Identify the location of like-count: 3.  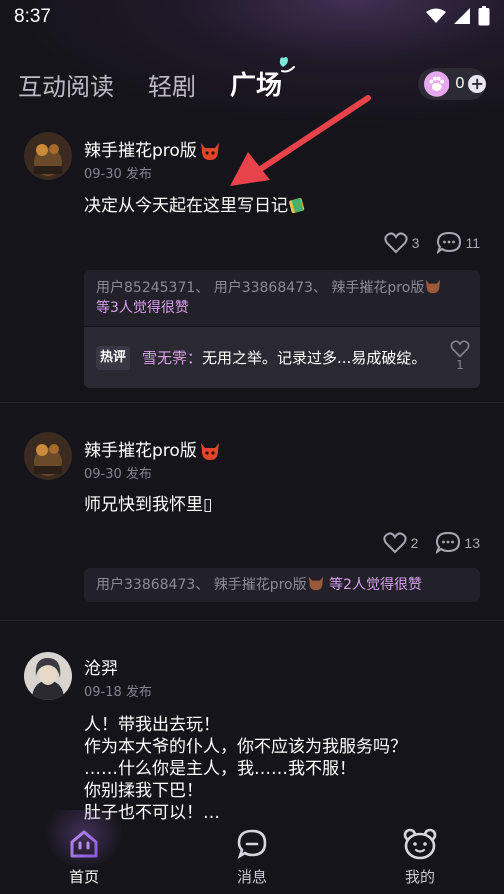
(415, 243).